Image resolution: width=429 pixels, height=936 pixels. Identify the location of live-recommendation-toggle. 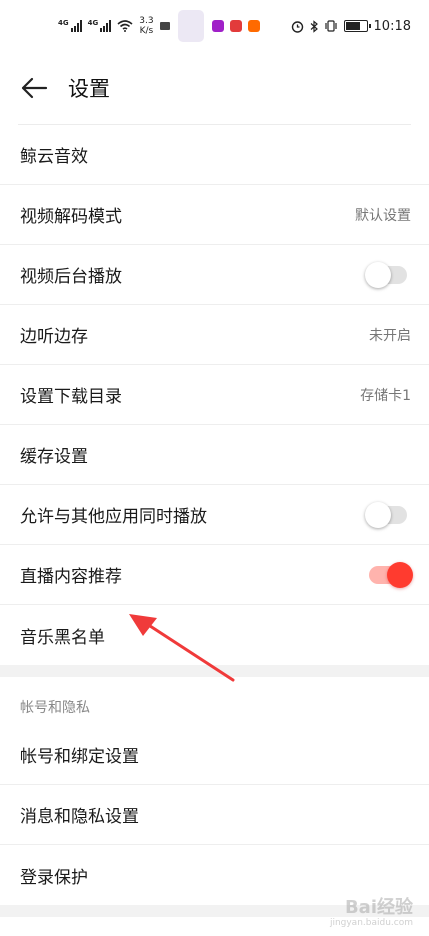
(391, 574).